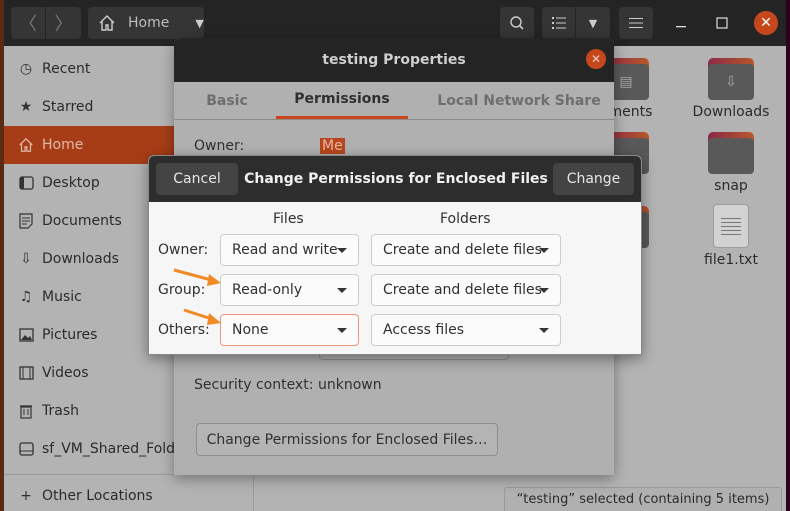  Describe the element at coordinates (342, 100) in the screenshot. I see `tab-permissions: Permissions` at that location.